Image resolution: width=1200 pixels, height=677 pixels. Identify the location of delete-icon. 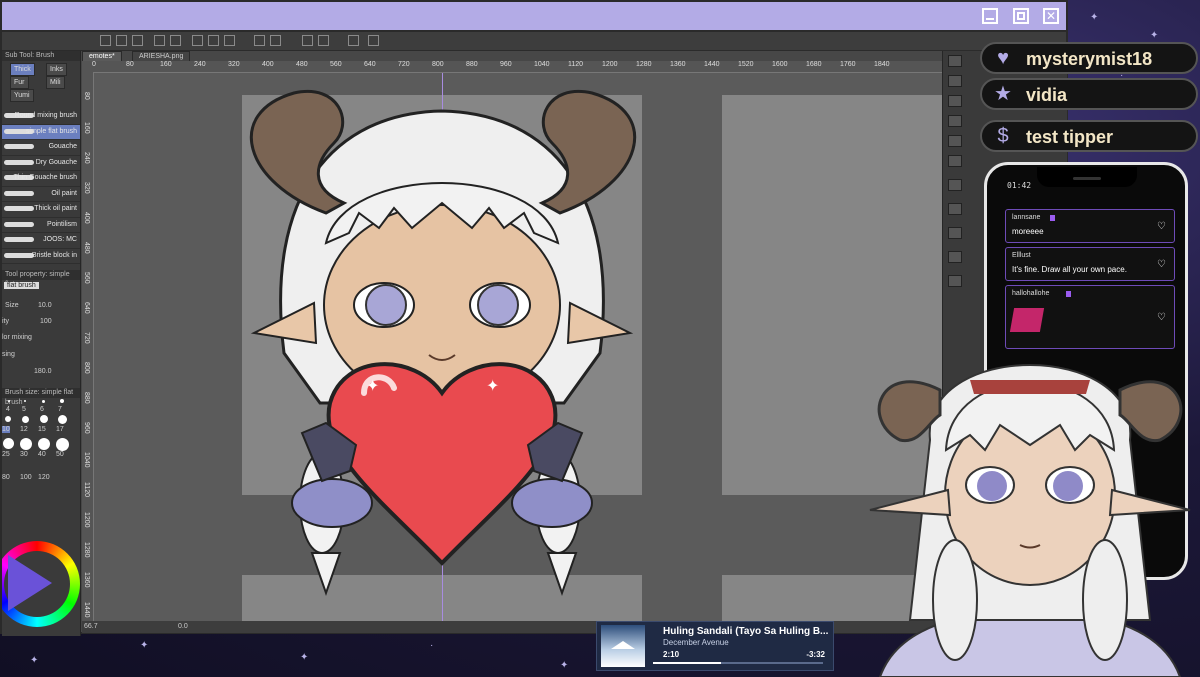
(955, 141).